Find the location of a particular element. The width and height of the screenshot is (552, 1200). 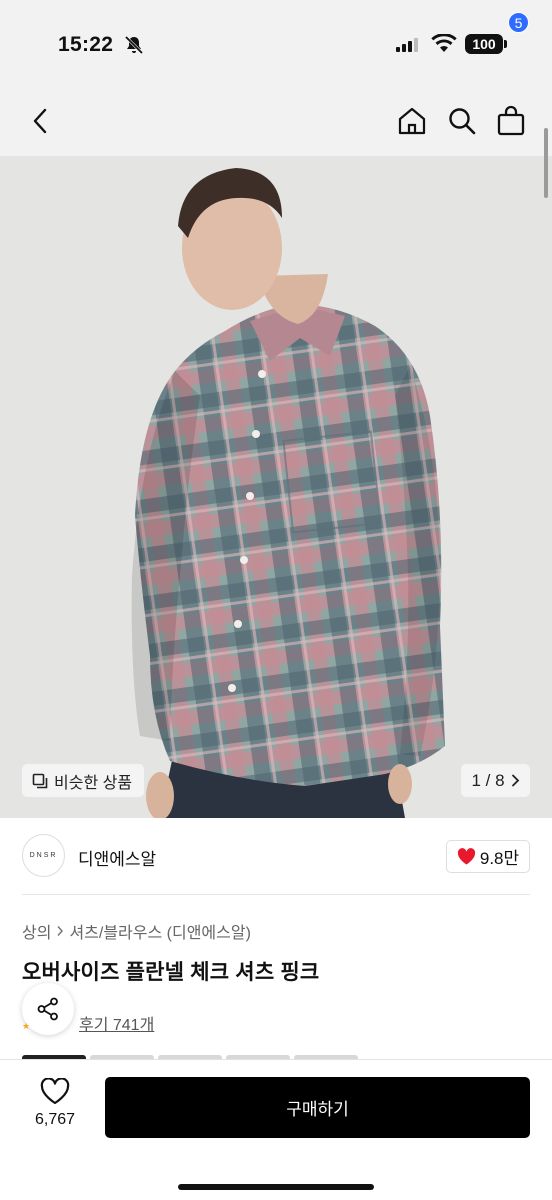

wifi-icon is located at coordinates (444, 46).